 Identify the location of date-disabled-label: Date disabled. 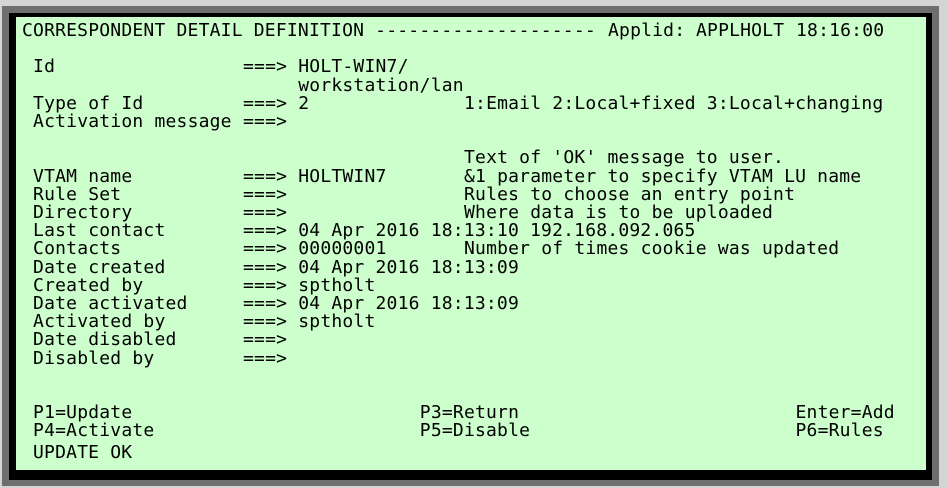
(105, 340).